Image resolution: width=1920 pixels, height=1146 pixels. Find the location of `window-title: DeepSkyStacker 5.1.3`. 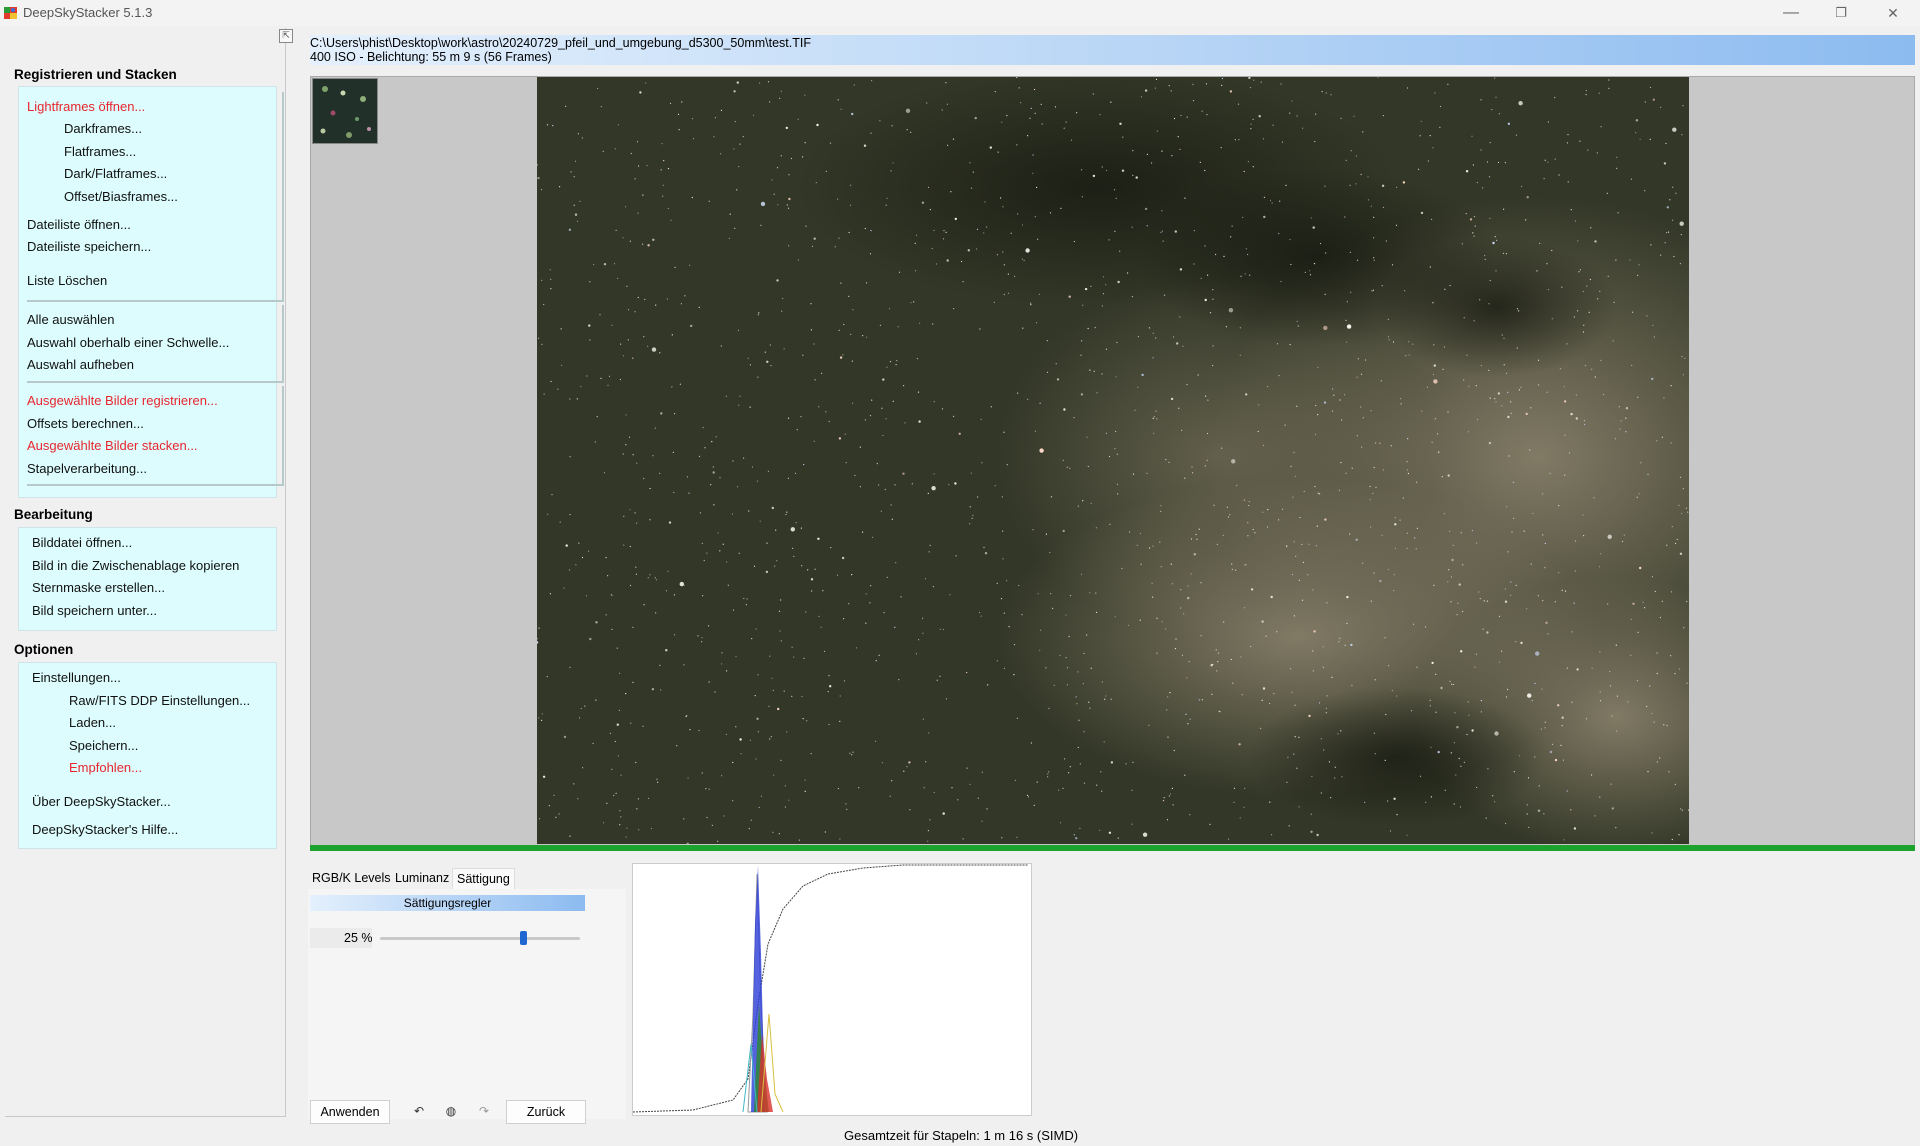

window-title: DeepSkyStacker 5.1.3 is located at coordinates (88, 12).